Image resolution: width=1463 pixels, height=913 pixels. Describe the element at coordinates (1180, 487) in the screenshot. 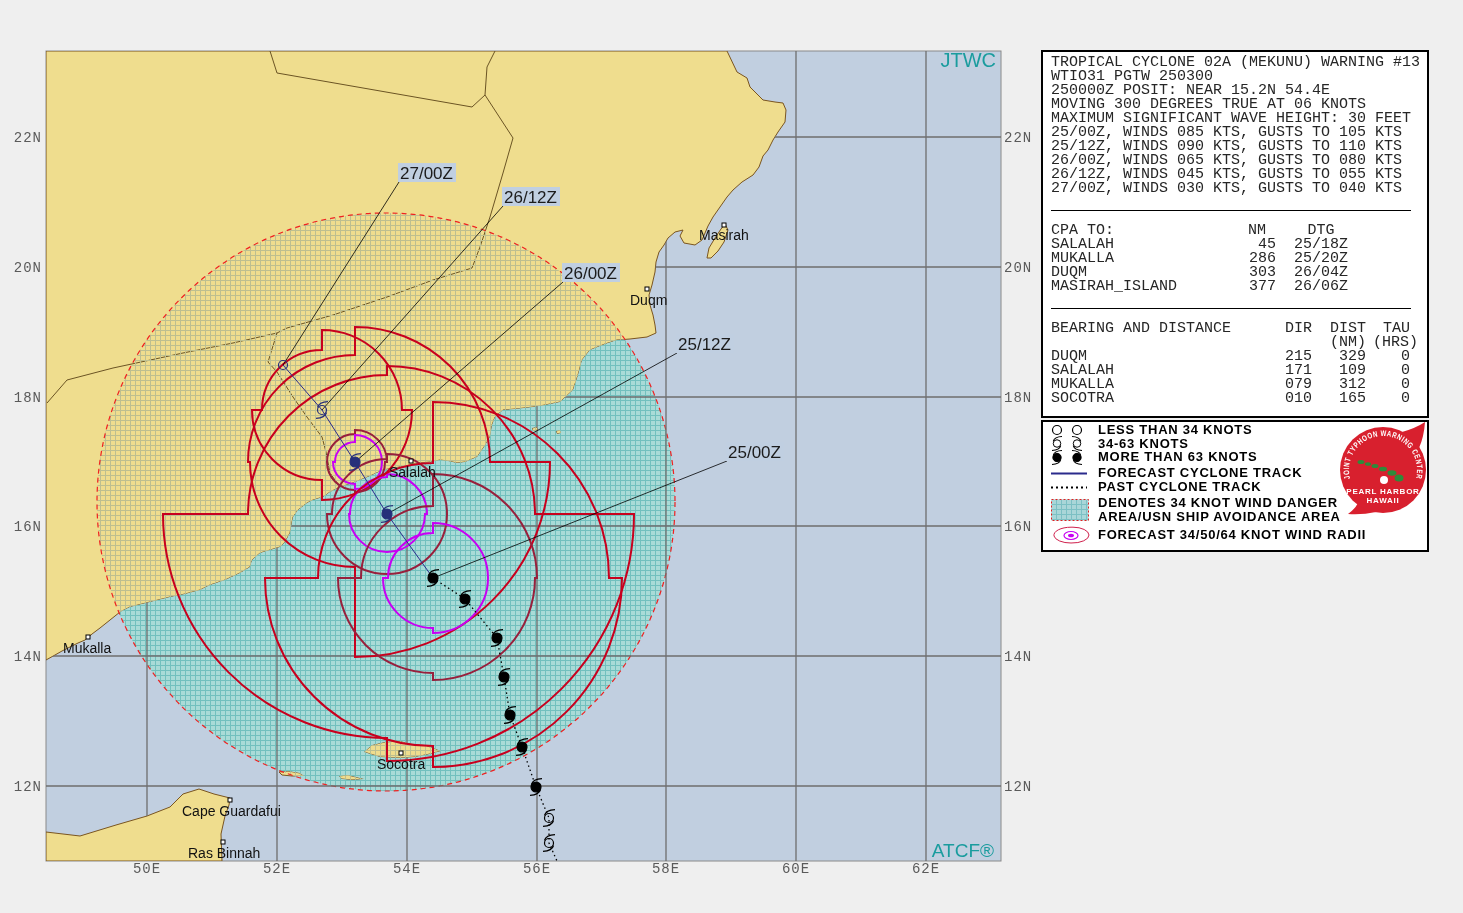

I see `legend-label: PAST CYCLONE TRACK` at that location.